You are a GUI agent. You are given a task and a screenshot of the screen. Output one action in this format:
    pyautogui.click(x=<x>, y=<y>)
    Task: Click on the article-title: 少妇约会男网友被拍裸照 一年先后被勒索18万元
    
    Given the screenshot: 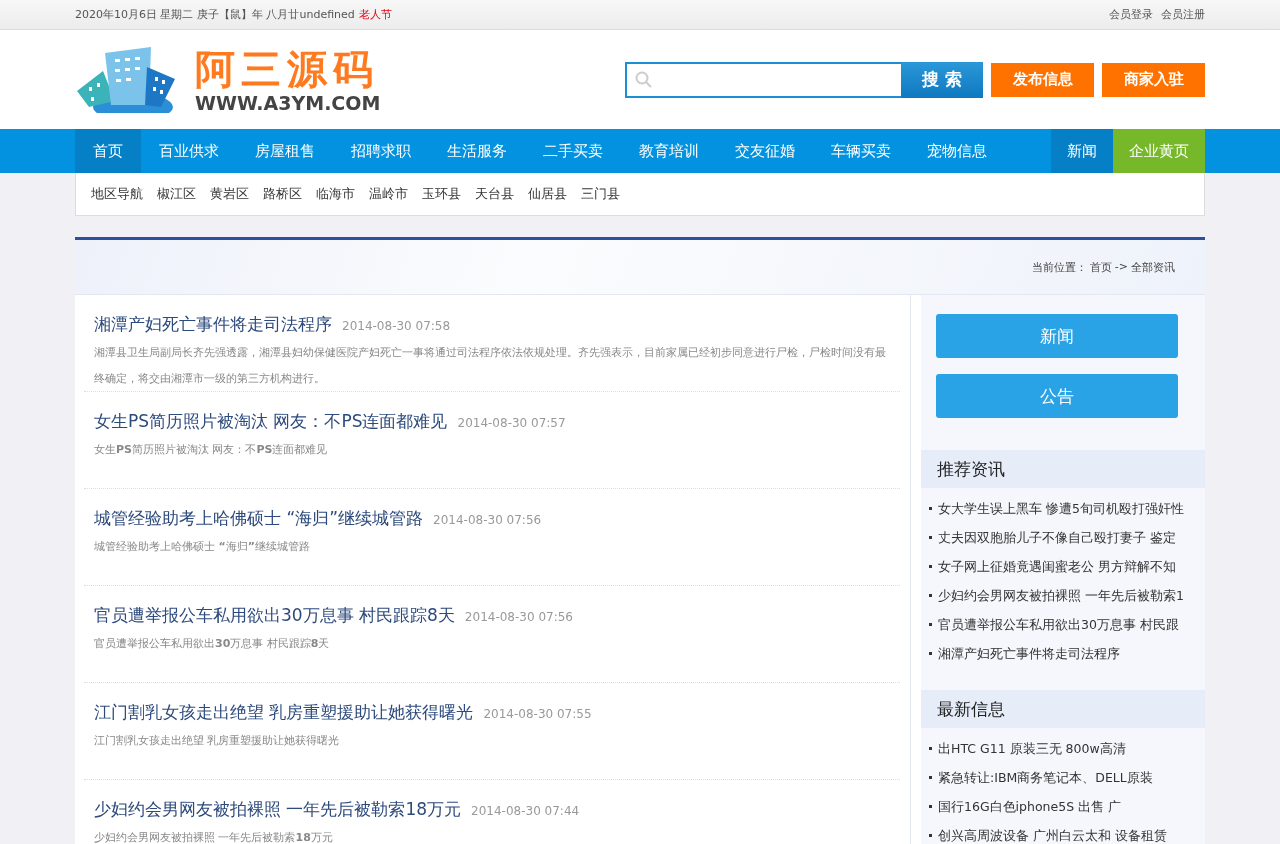 What is the action you would take?
    pyautogui.click(x=278, y=809)
    